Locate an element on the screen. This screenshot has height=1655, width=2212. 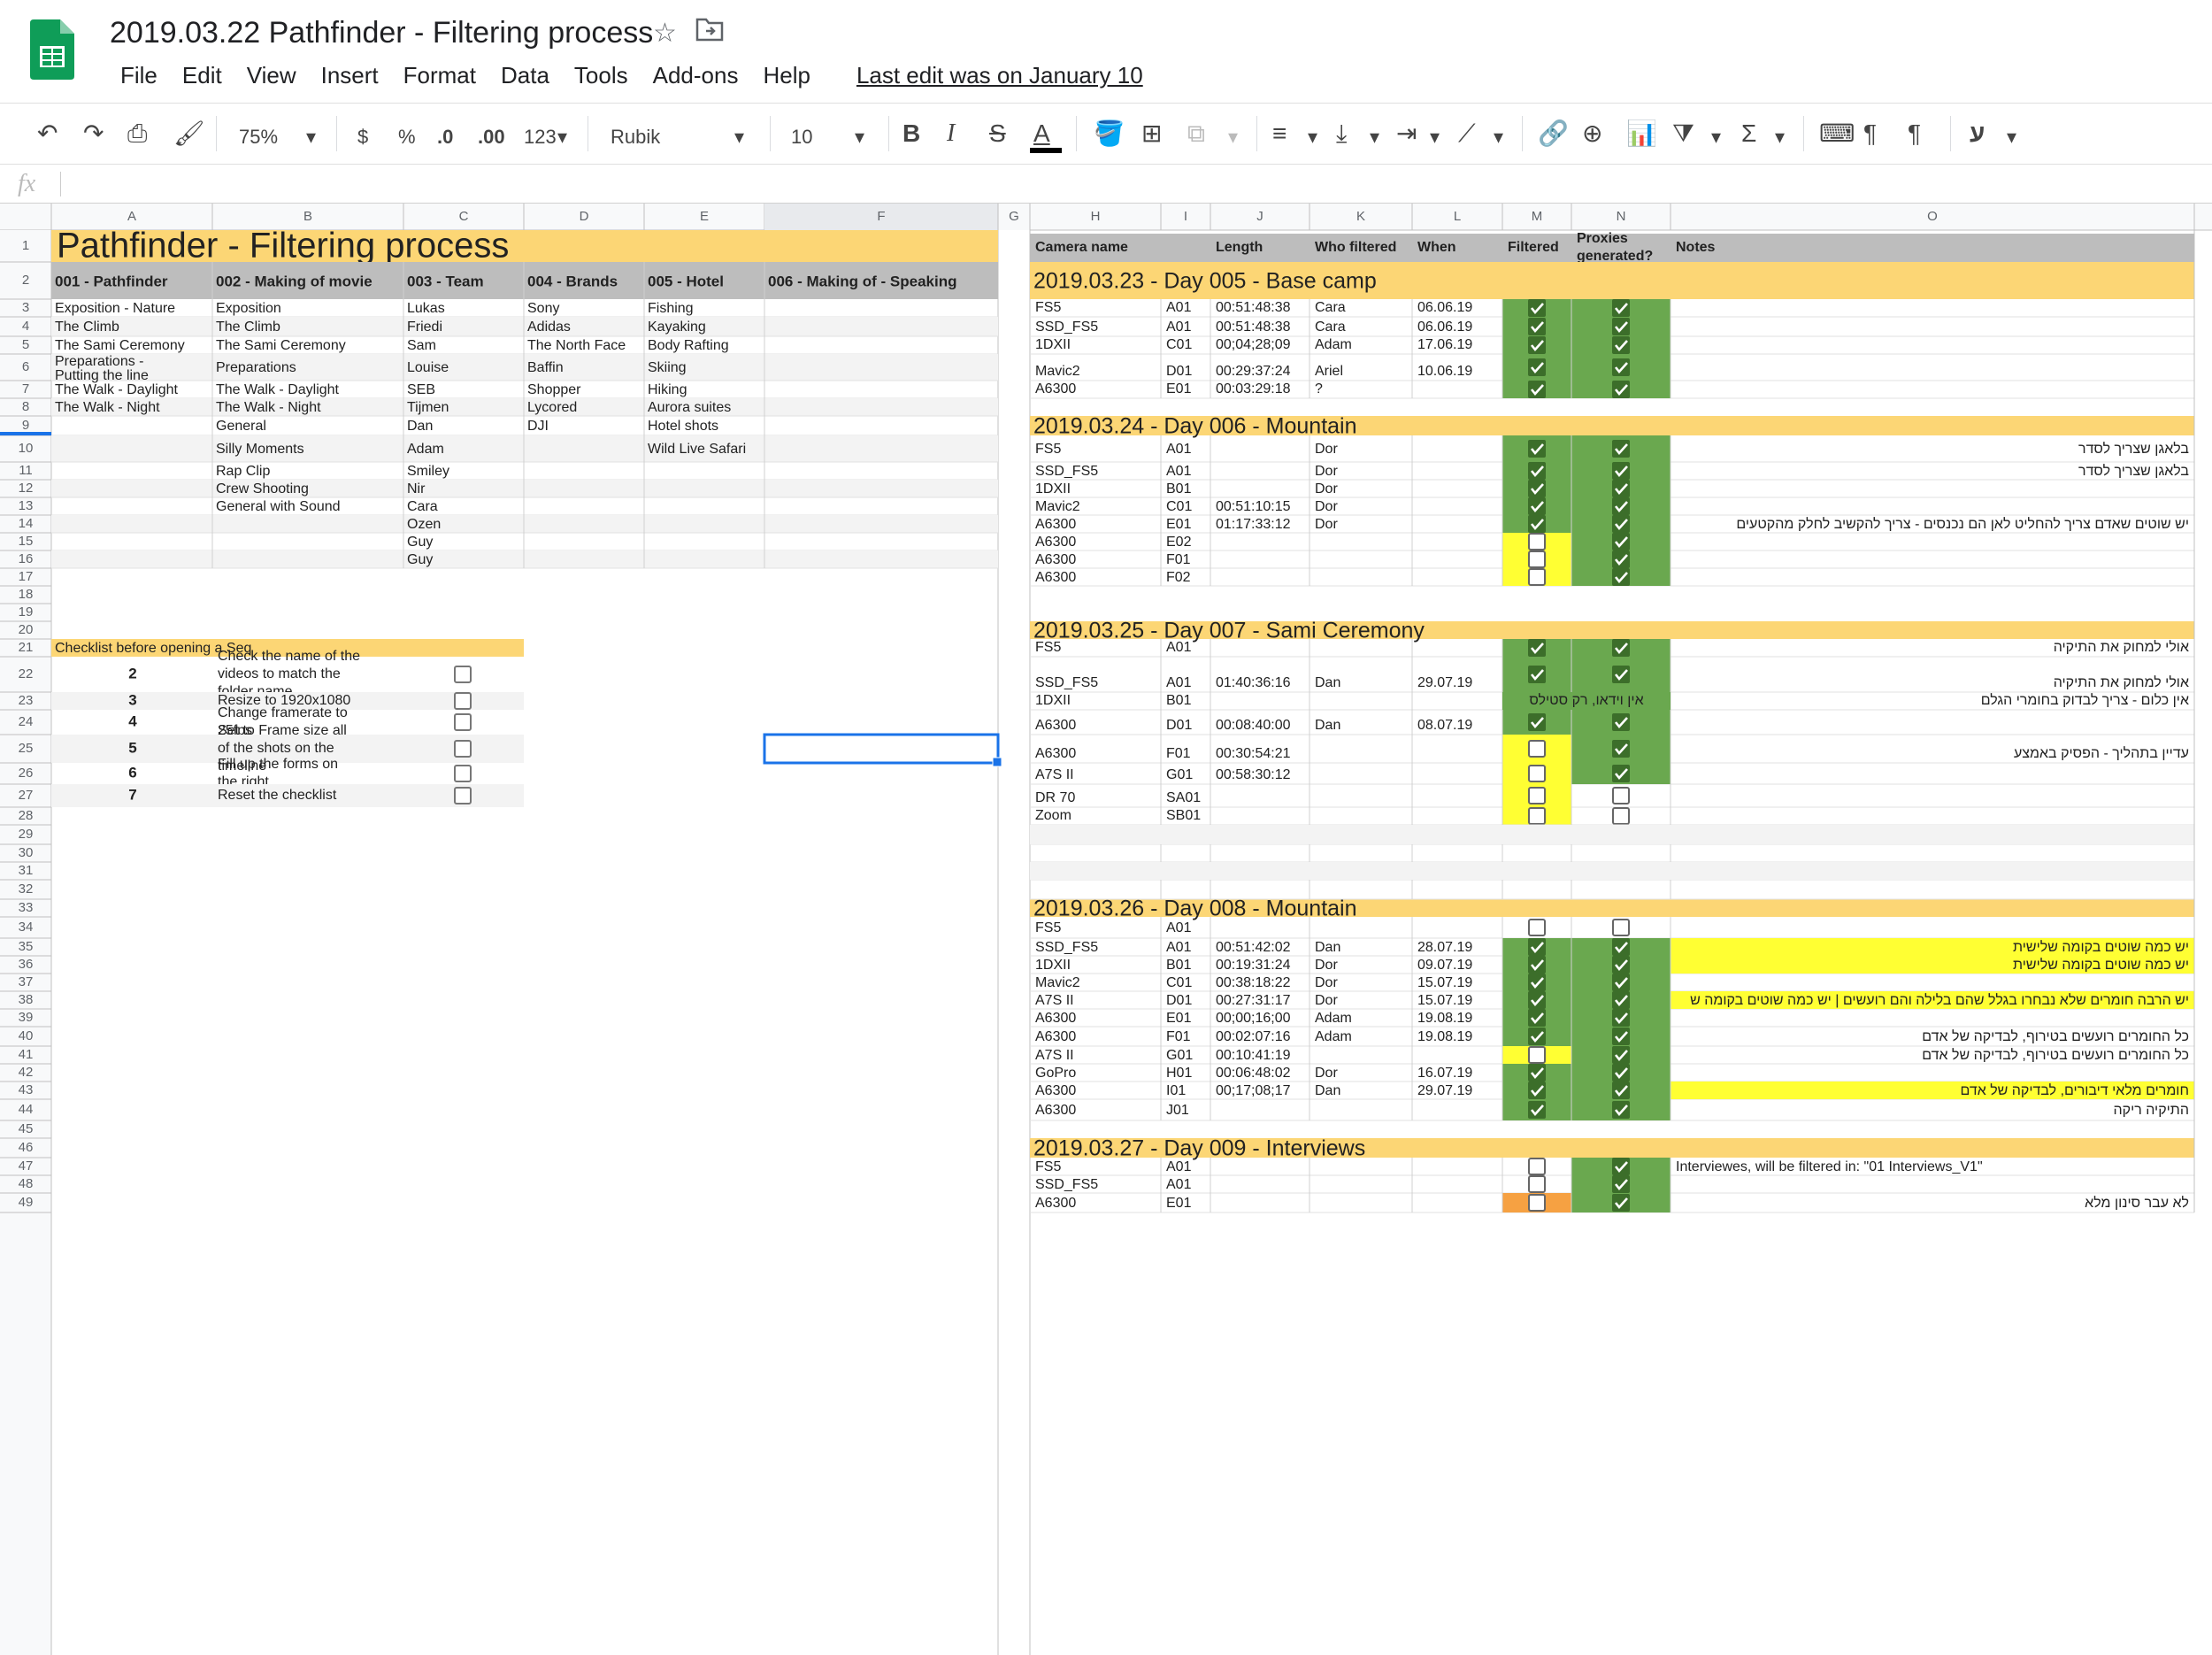
insert-link-icon: 🔗 is located at coordinates (1554, 134).